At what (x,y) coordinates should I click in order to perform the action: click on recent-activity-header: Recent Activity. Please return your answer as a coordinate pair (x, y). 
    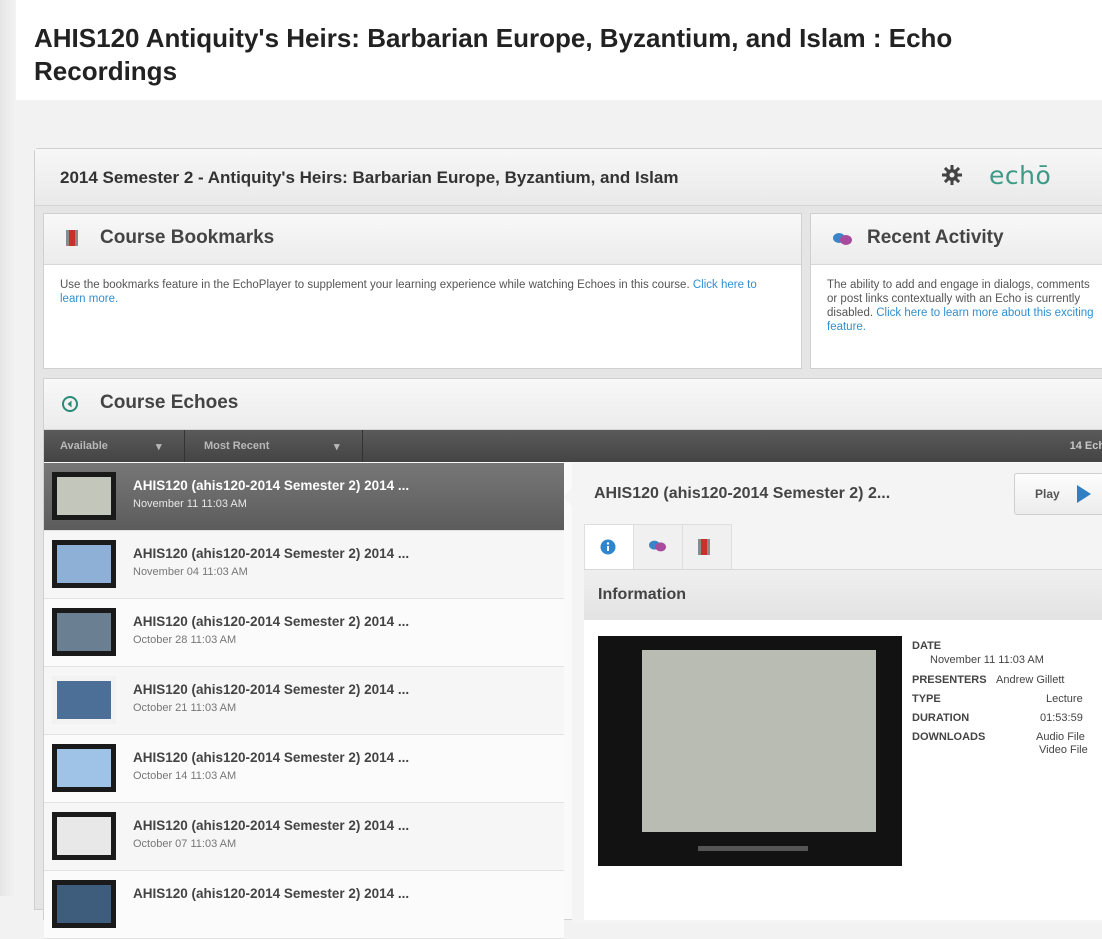
    Looking at the image, I should click on (956, 239).